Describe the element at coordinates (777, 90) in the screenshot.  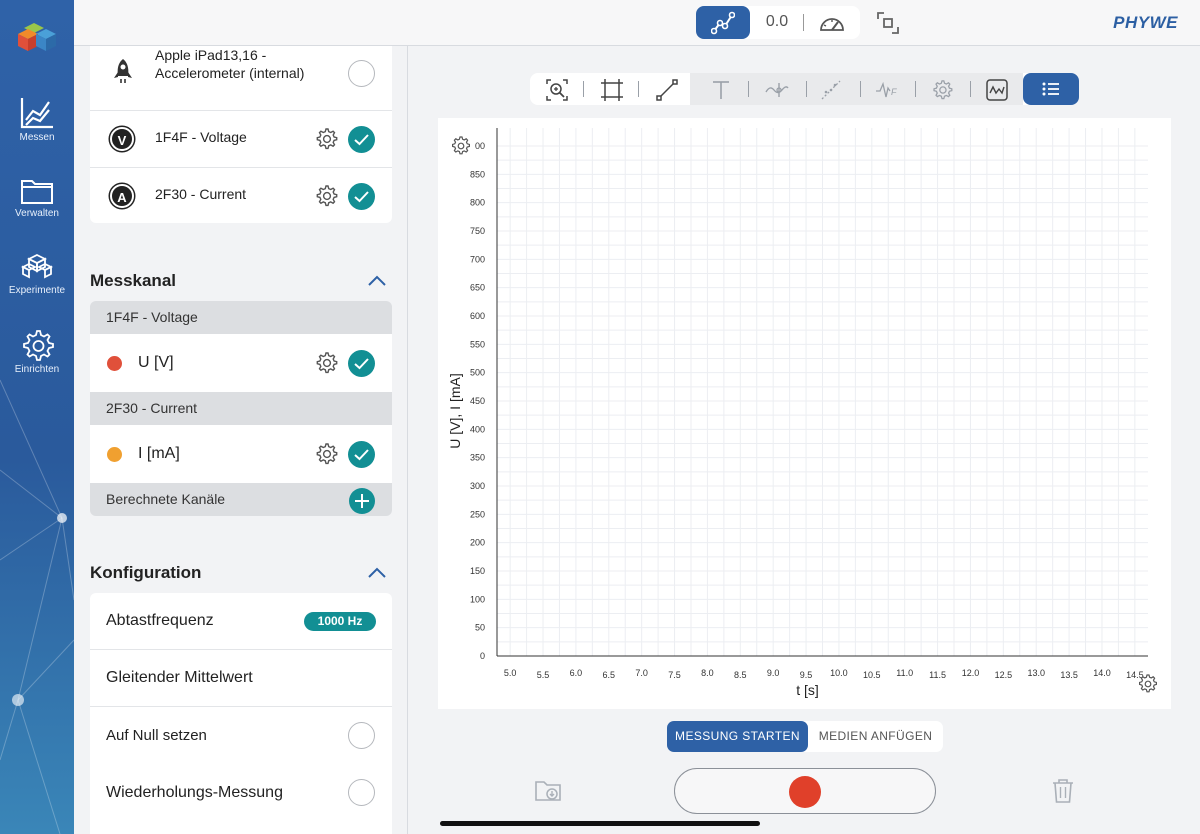
I see `marker-icon` at that location.